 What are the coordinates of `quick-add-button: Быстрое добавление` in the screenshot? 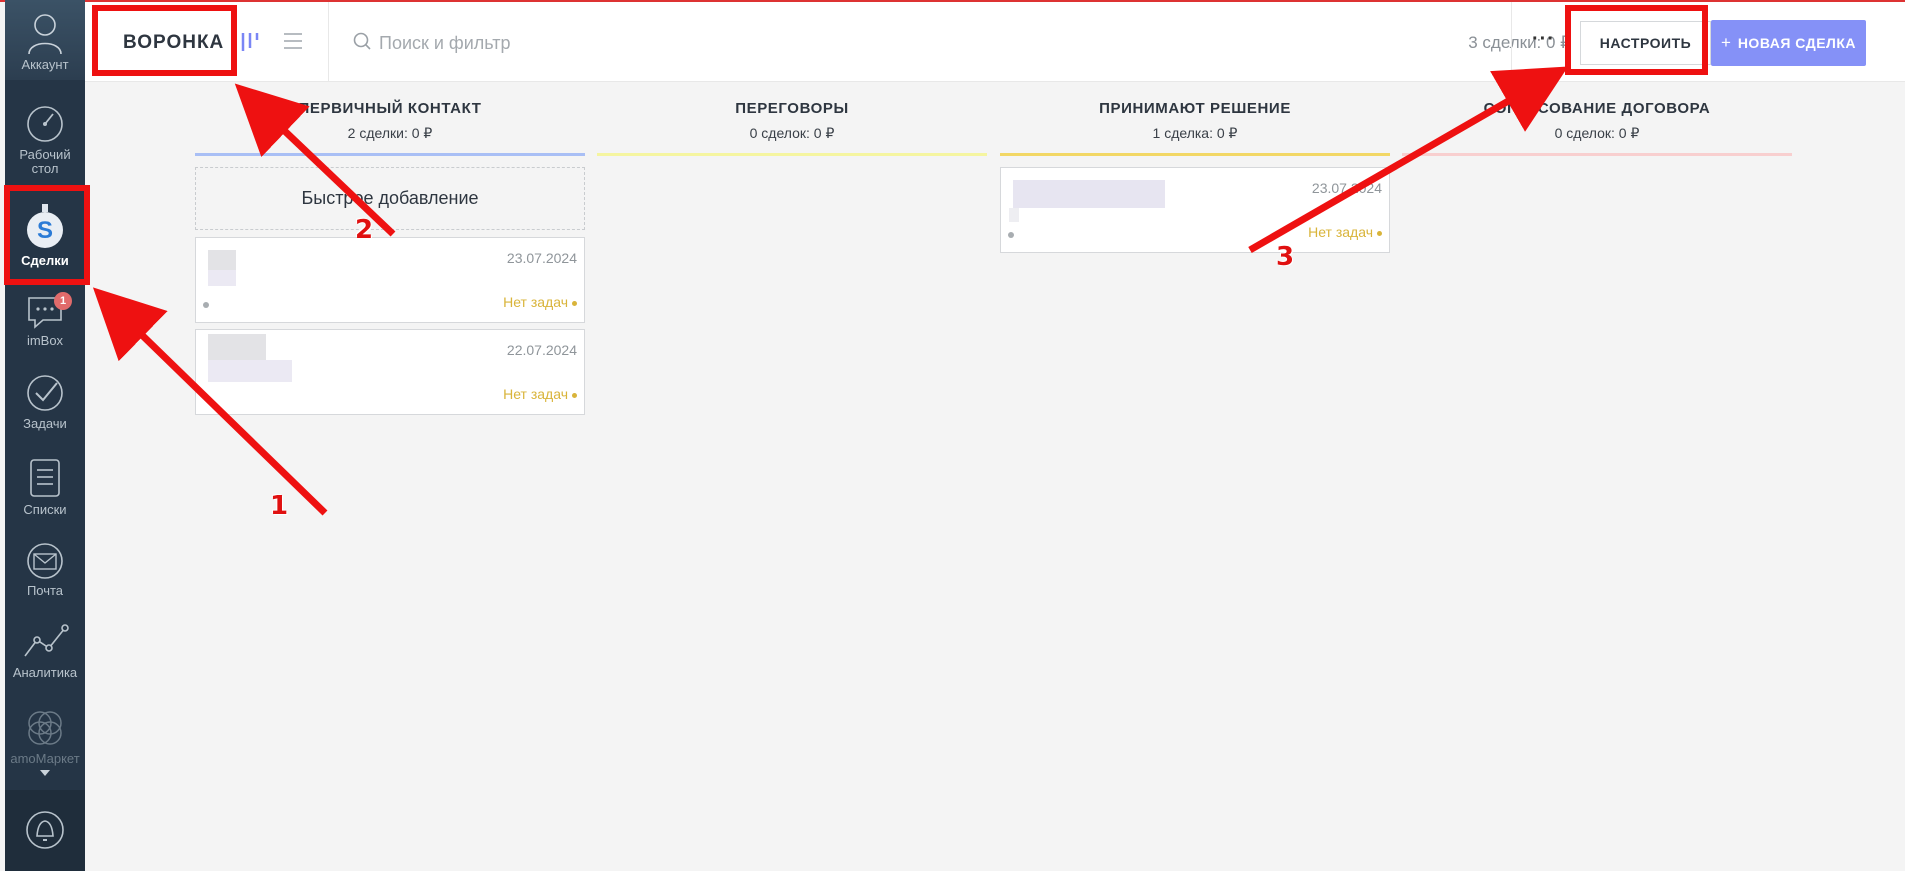 It's located at (390, 198).